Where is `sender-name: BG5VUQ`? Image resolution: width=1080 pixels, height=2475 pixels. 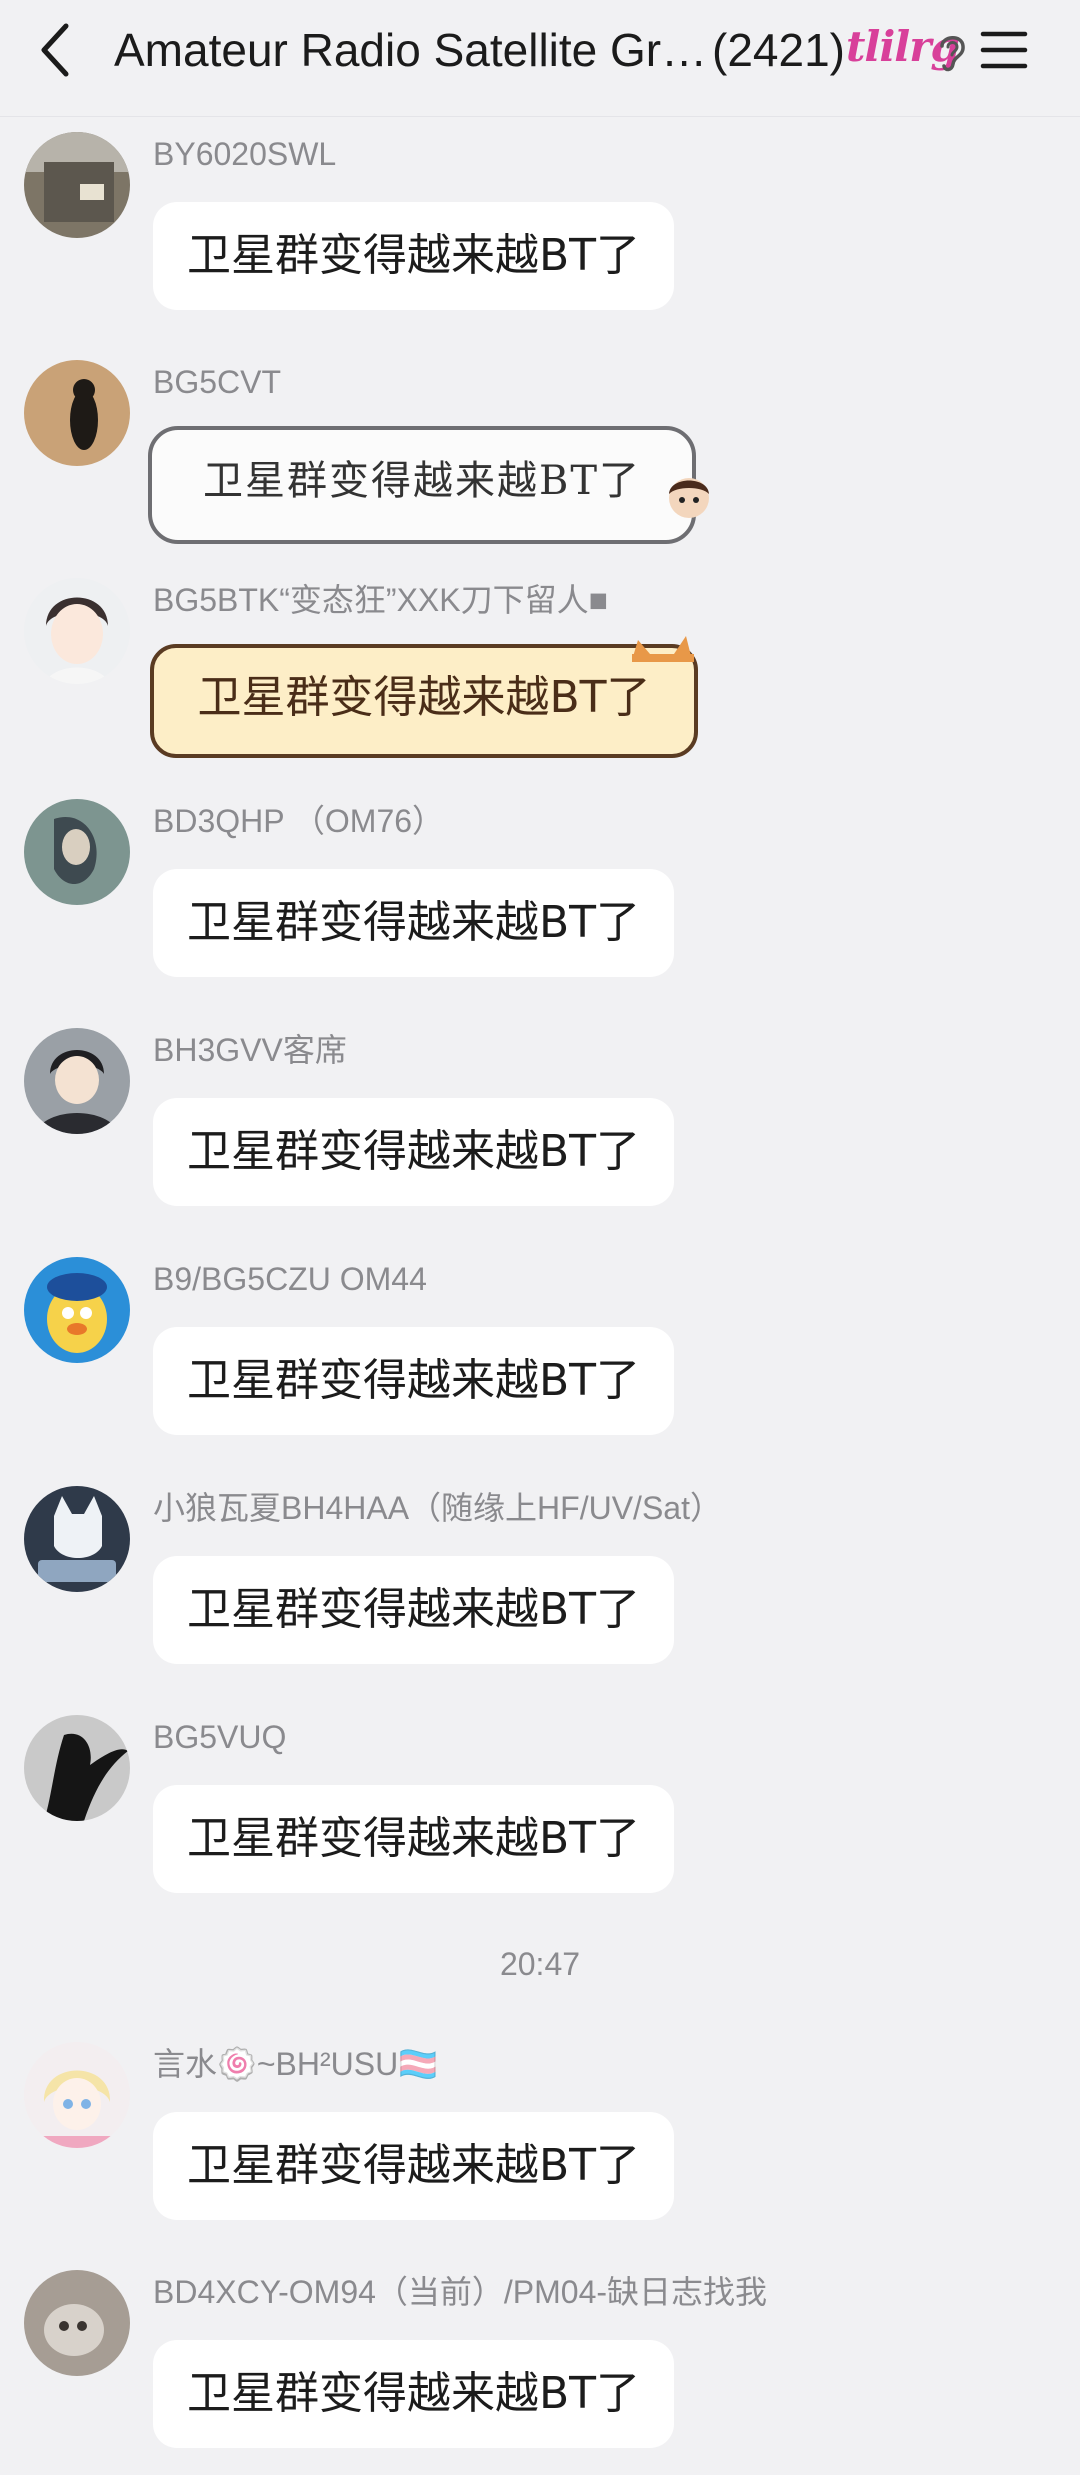
sender-name: BG5VUQ is located at coordinates (220, 1737).